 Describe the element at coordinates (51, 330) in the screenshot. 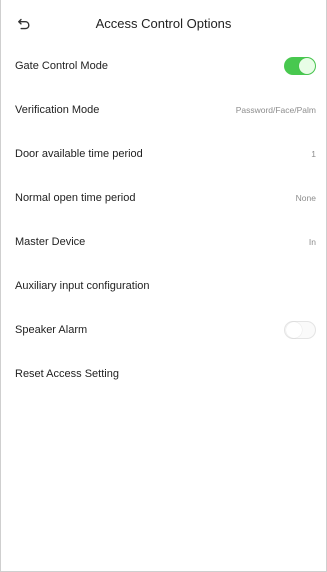

I see `speaker-alarm-label: Speaker Alarm` at that location.